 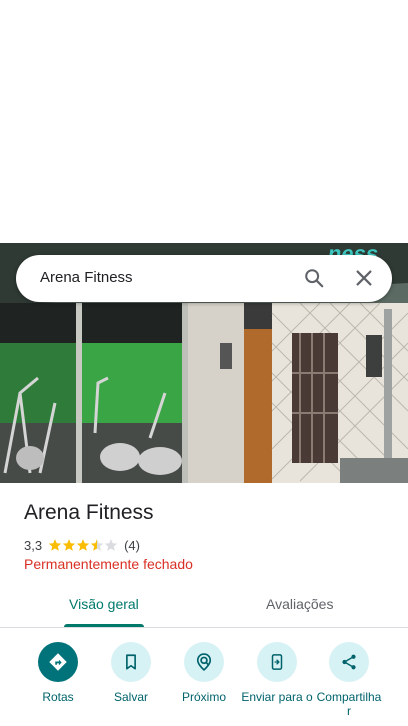 What do you see at coordinates (203, 697) in the screenshot?
I see `nearby-label: Próximo` at bounding box center [203, 697].